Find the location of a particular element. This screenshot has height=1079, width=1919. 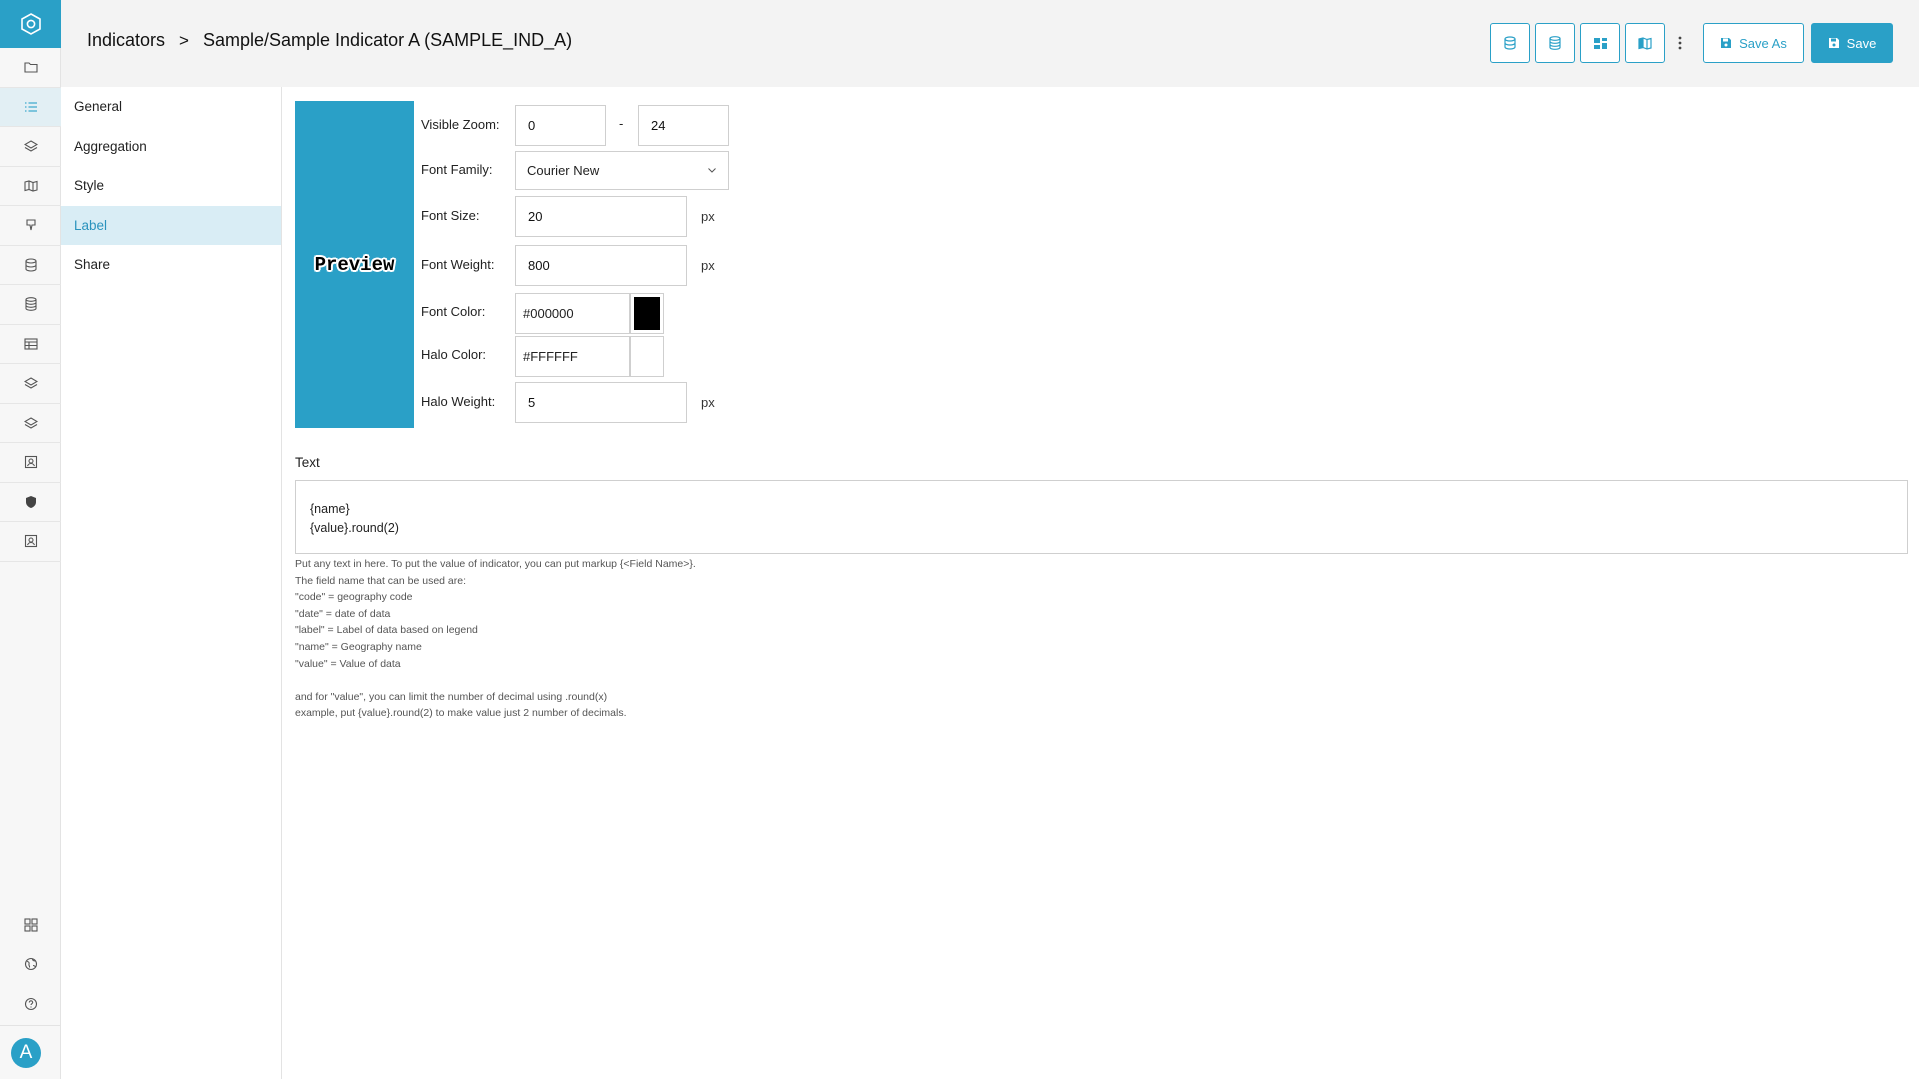

font-weight-unit: px is located at coordinates (708, 265).